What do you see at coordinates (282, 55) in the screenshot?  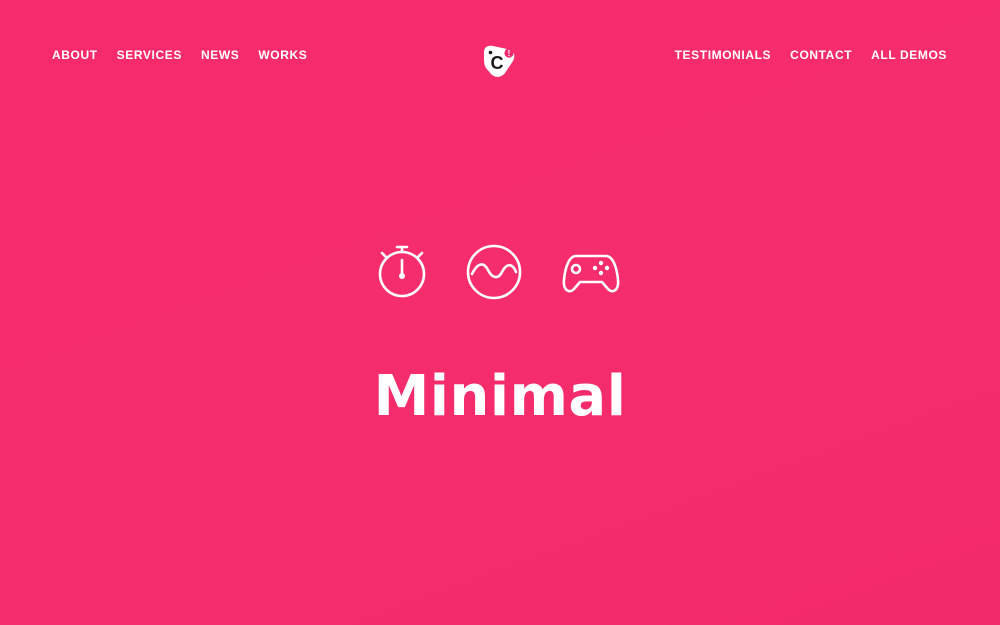 I see `nav-link-works: WORKS` at bounding box center [282, 55].